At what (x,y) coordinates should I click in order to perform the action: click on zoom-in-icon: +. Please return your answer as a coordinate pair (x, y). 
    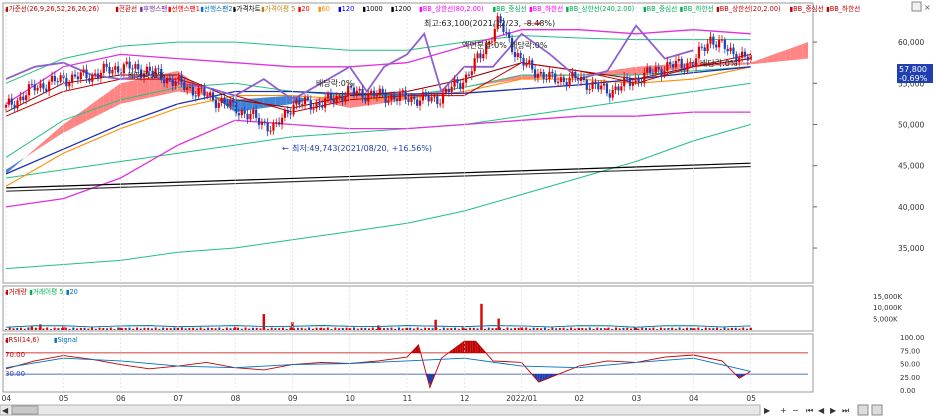
    Looking at the image, I should click on (783, 410).